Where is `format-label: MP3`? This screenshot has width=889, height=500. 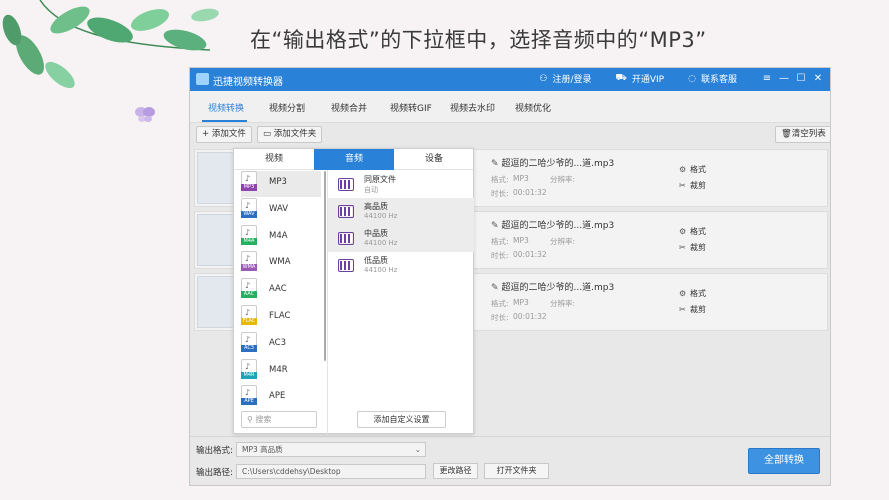 format-label: MP3 is located at coordinates (278, 182).